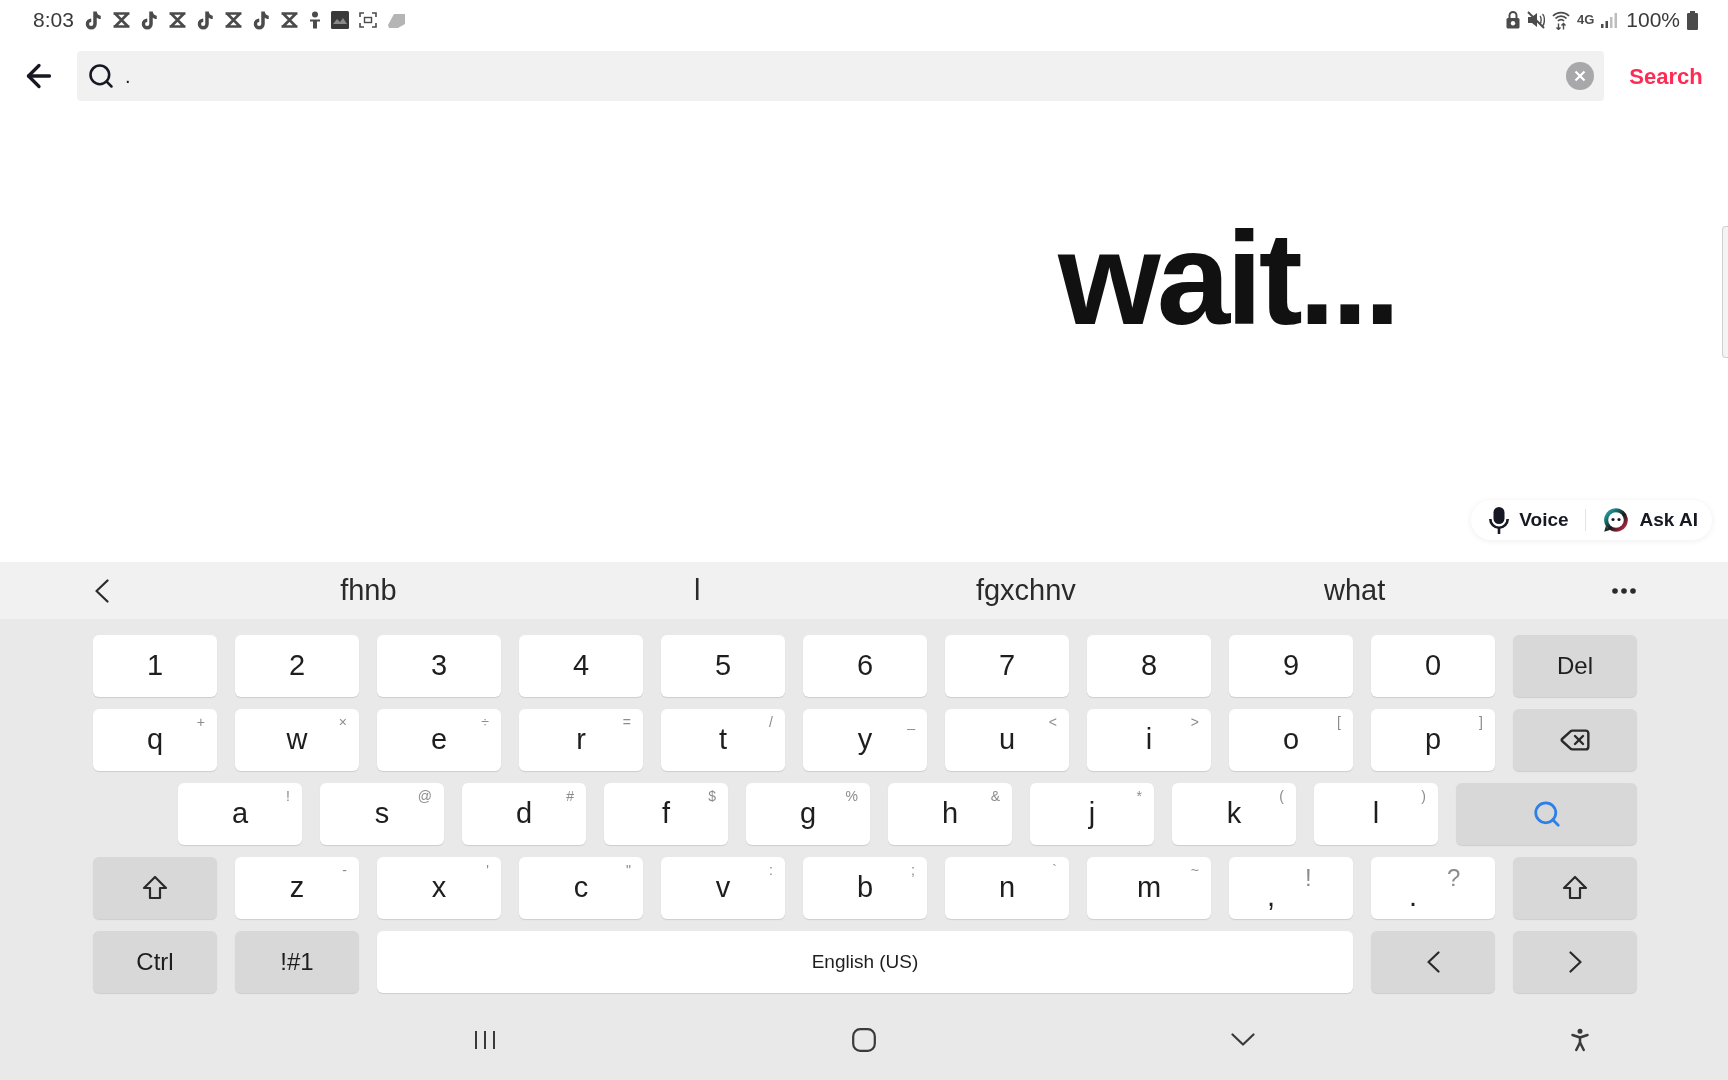 Image resolution: width=1728 pixels, height=1080 pixels. What do you see at coordinates (1668, 519) in the screenshot?
I see `action-label: Ask AI` at bounding box center [1668, 519].